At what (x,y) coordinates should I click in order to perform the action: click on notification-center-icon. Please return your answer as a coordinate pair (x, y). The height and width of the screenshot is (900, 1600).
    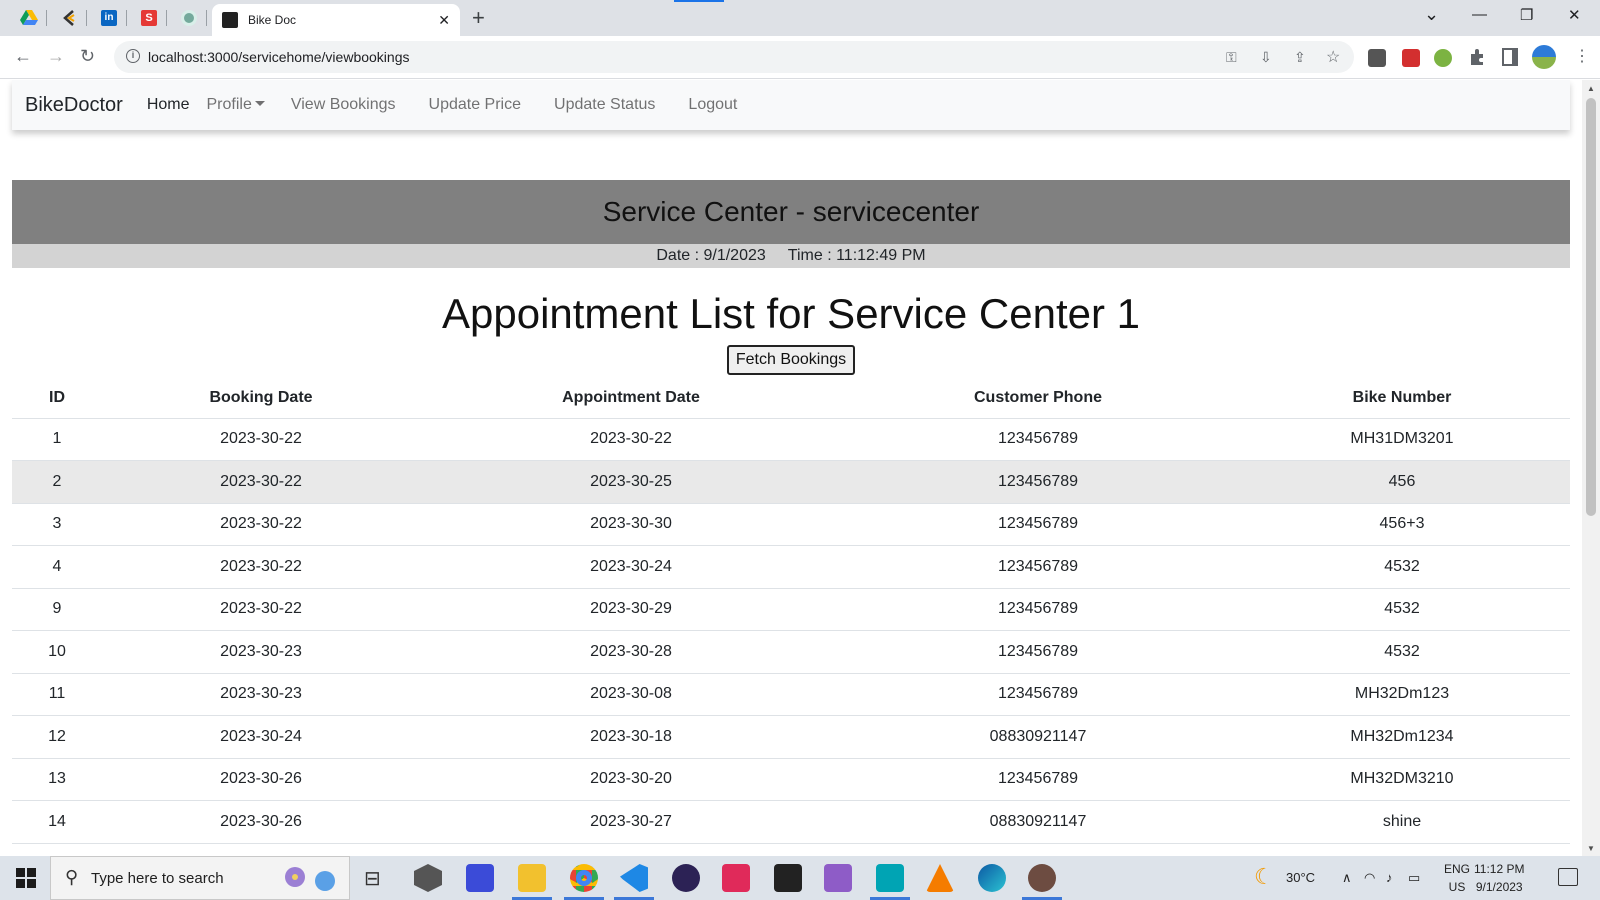
    Looking at the image, I should click on (1568, 877).